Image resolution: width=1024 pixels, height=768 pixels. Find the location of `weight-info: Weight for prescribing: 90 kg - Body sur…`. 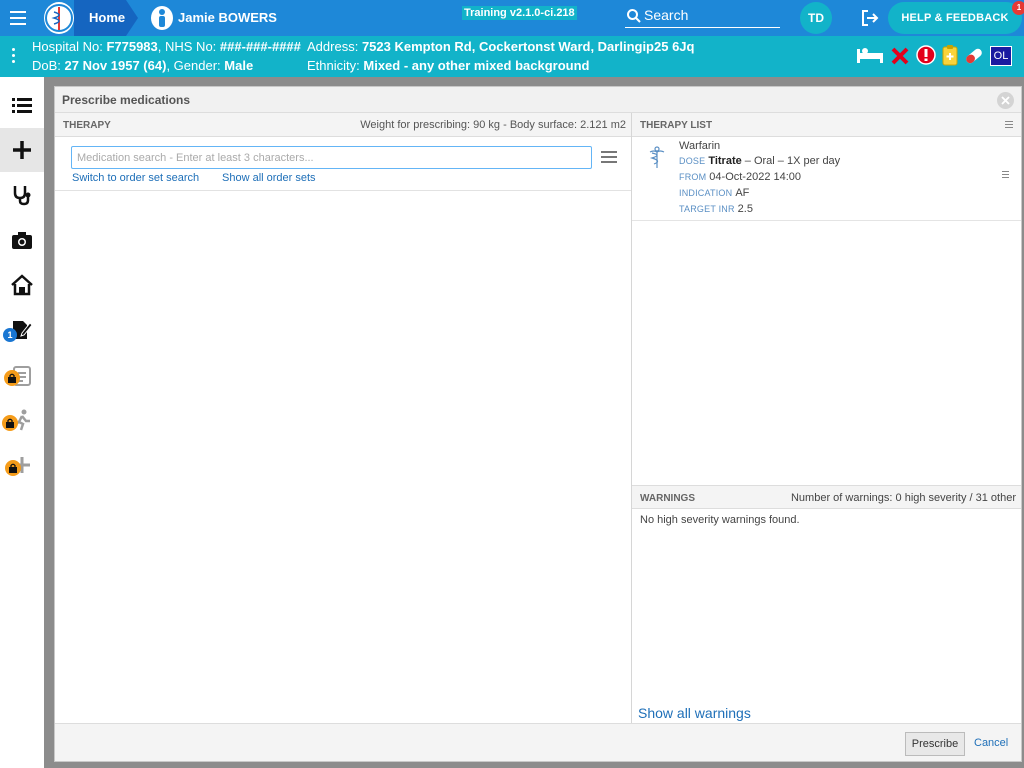

weight-info: Weight for prescribing: 90 kg - Body sur… is located at coordinates (493, 125).